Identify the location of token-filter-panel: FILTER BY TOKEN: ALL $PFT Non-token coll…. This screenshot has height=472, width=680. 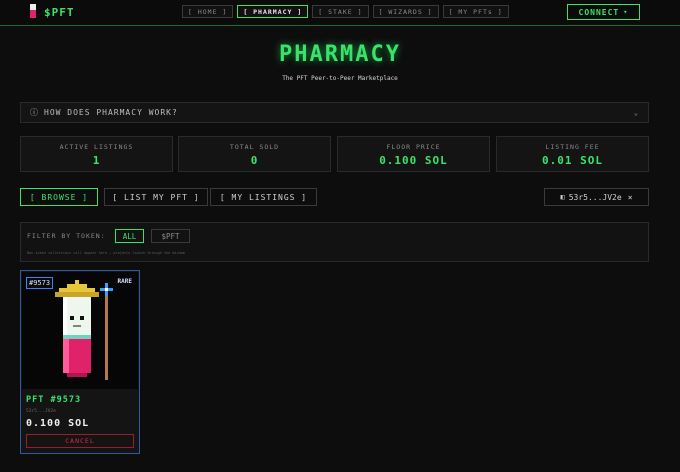
(334, 242).